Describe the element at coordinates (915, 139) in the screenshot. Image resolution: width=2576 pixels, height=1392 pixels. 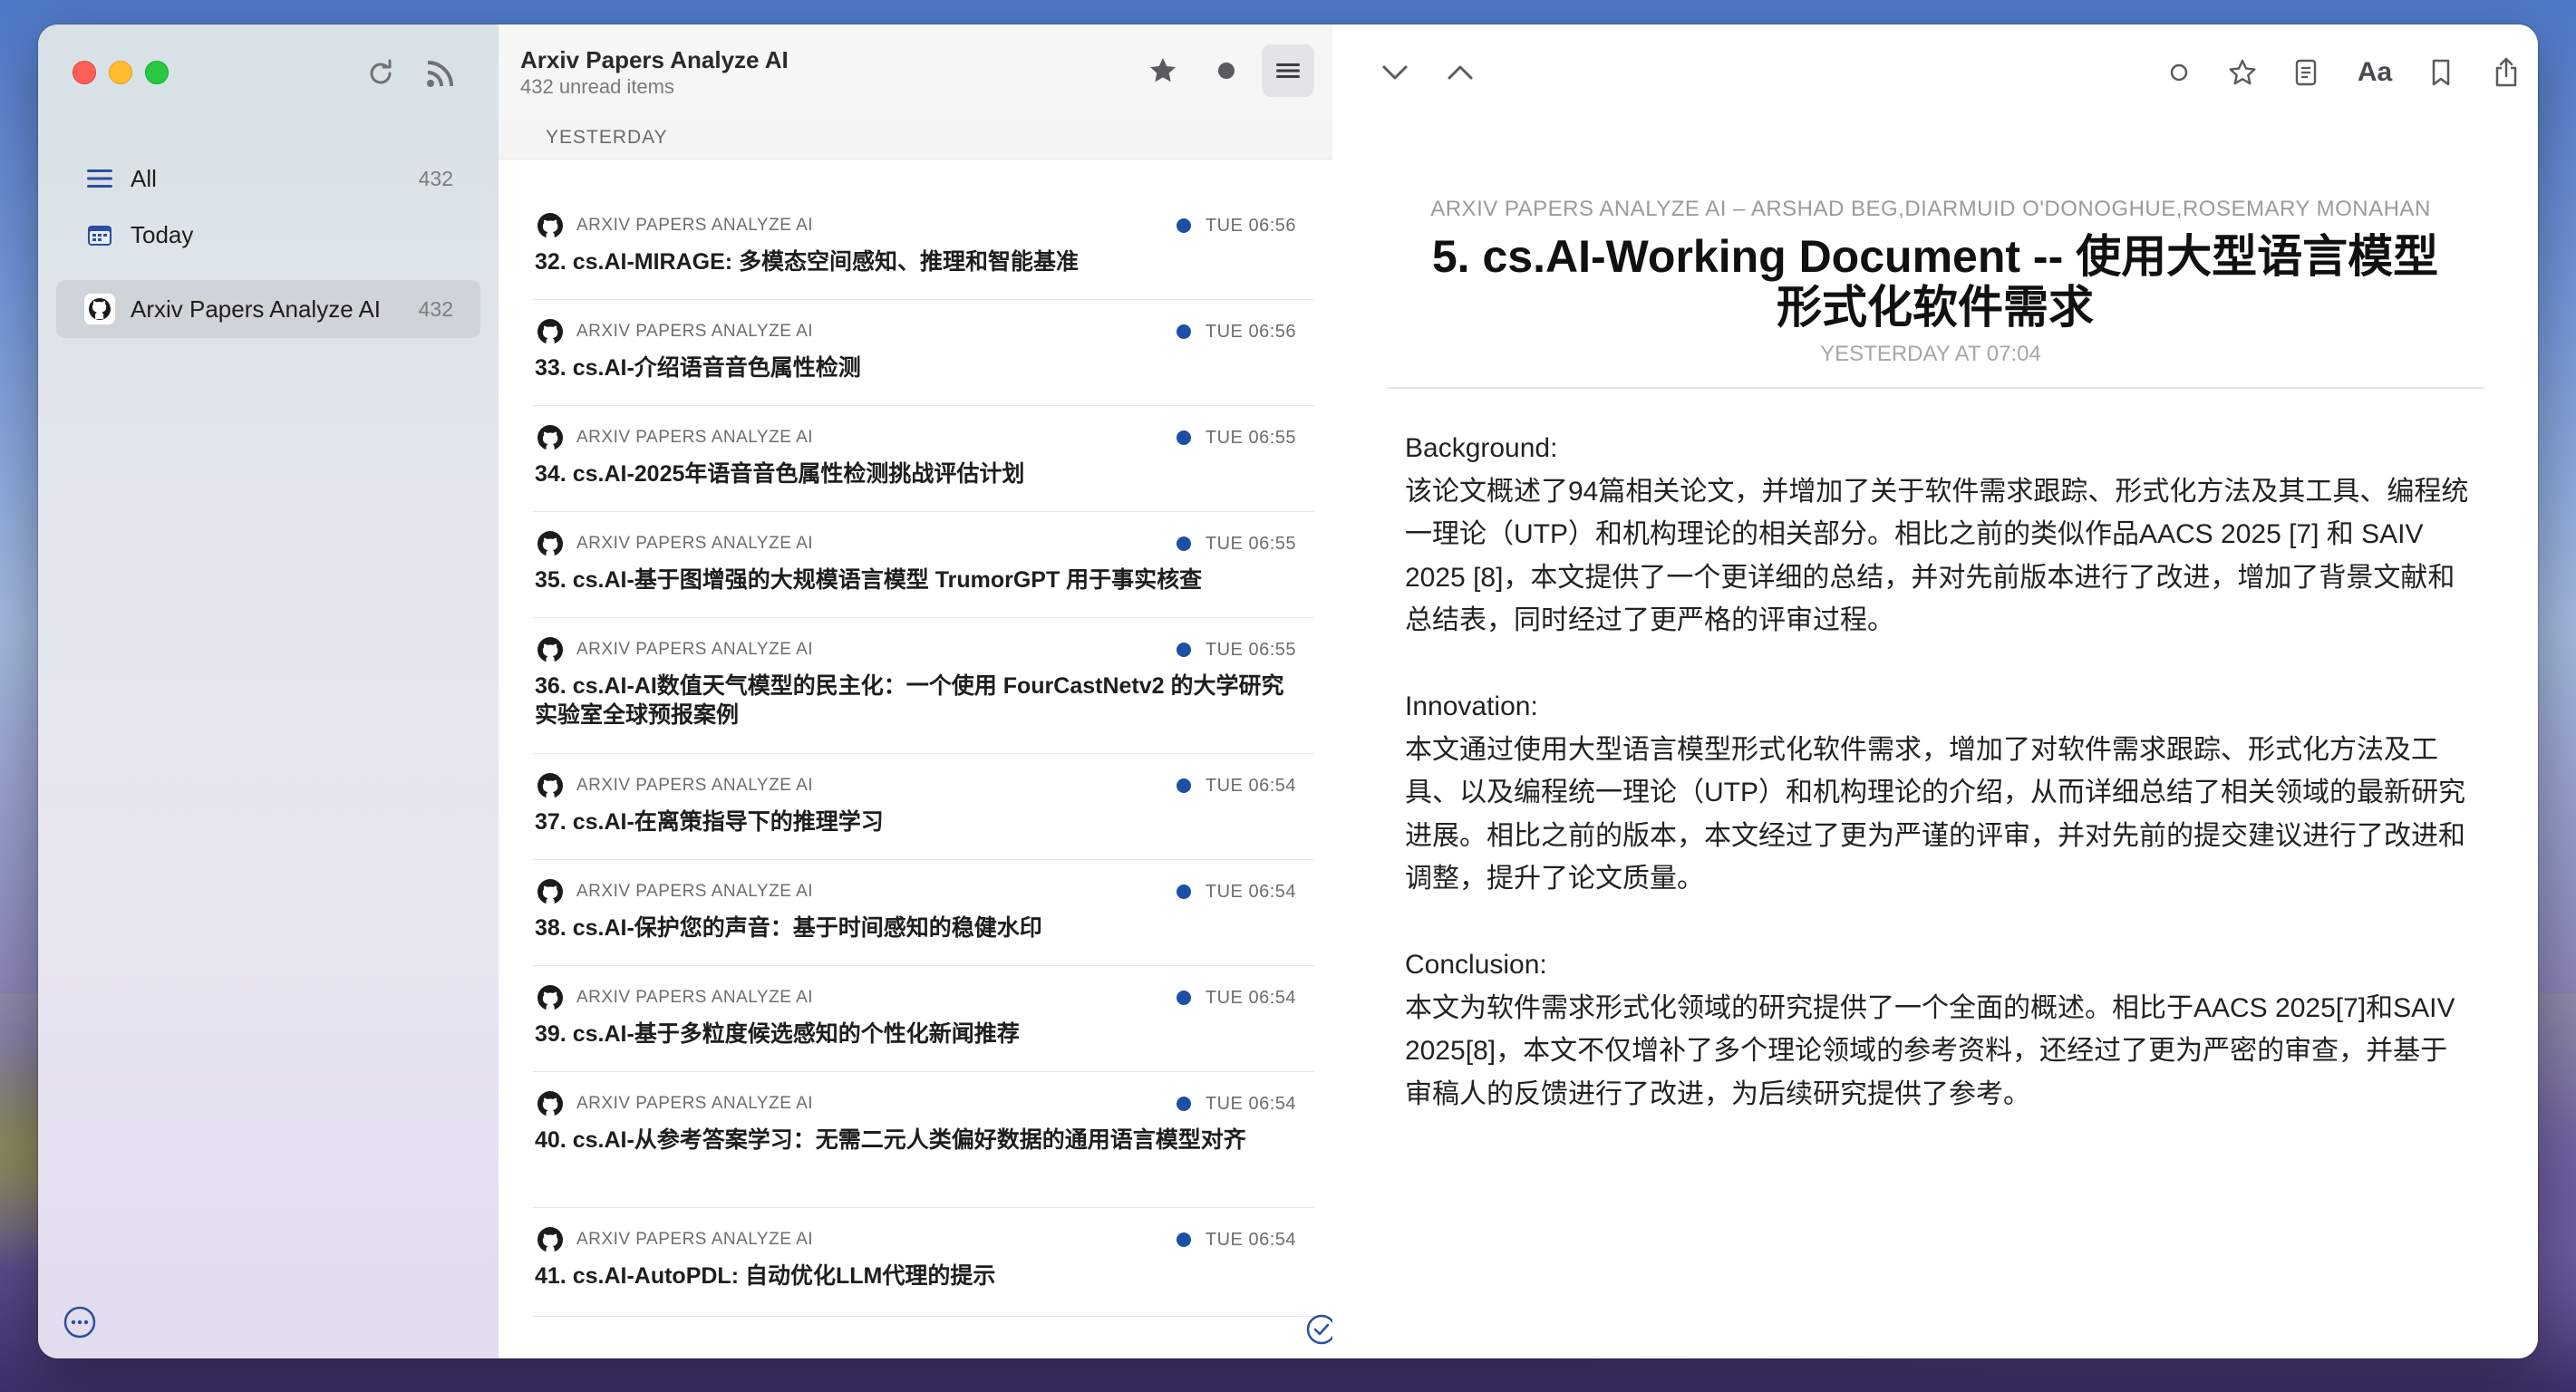
I see `date-section-header: YESTERDAY` at that location.